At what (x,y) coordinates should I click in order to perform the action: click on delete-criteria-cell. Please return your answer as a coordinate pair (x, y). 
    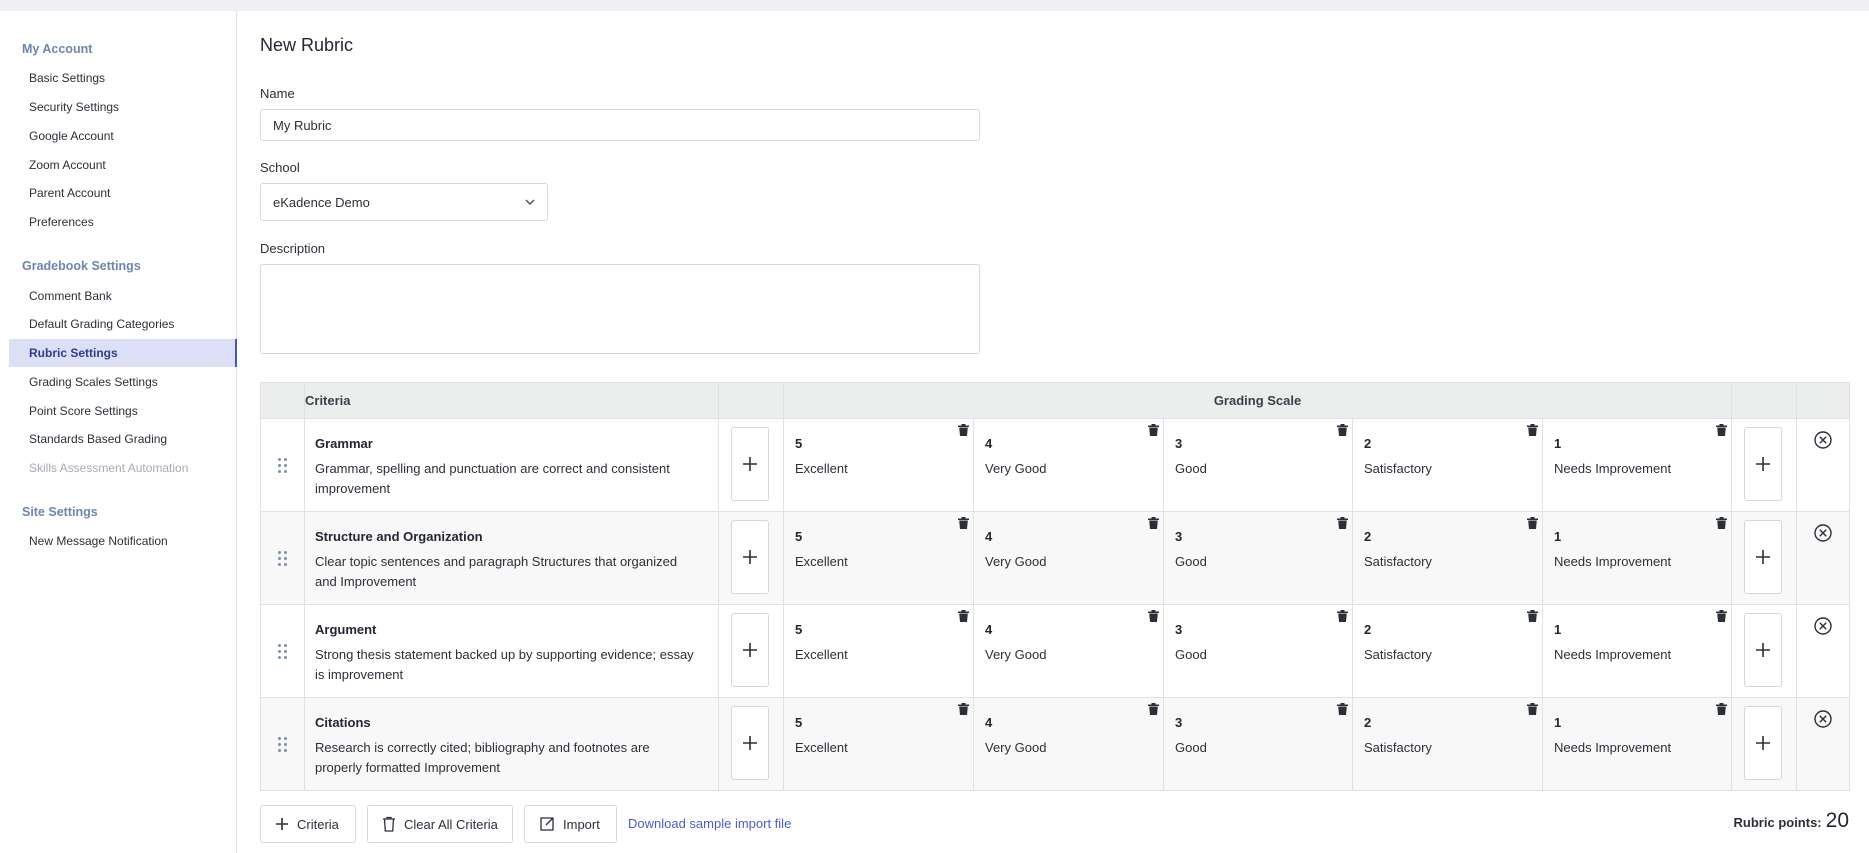
    Looking at the image, I should click on (1823, 744).